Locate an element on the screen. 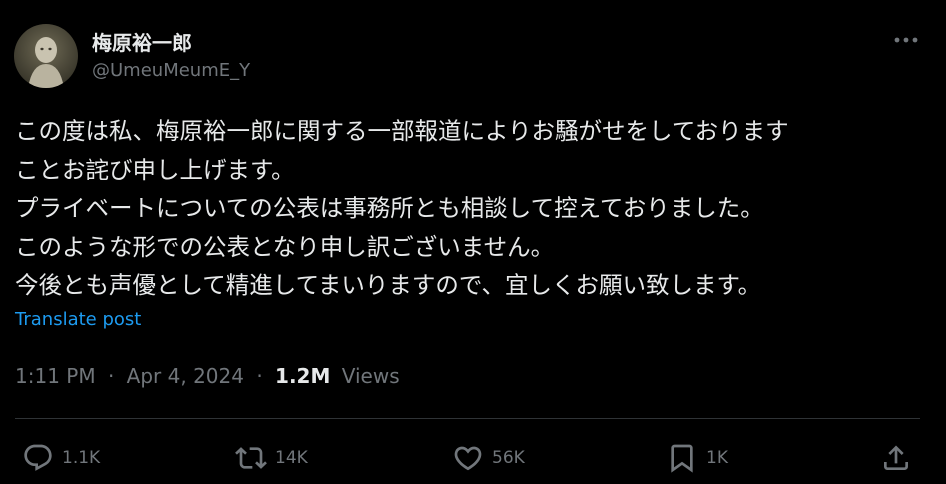 The width and height of the screenshot is (946, 484). more-button is located at coordinates (906, 40).